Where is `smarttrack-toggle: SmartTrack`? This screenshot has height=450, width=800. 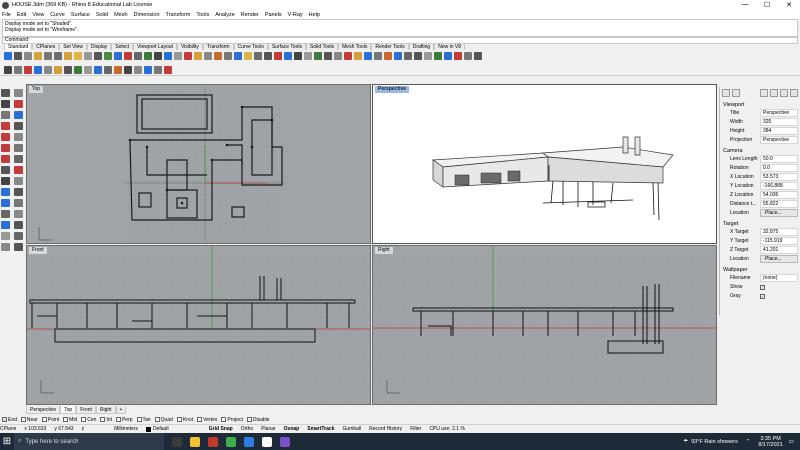
smarttrack-toggle: SmartTrack is located at coordinates (320, 429).